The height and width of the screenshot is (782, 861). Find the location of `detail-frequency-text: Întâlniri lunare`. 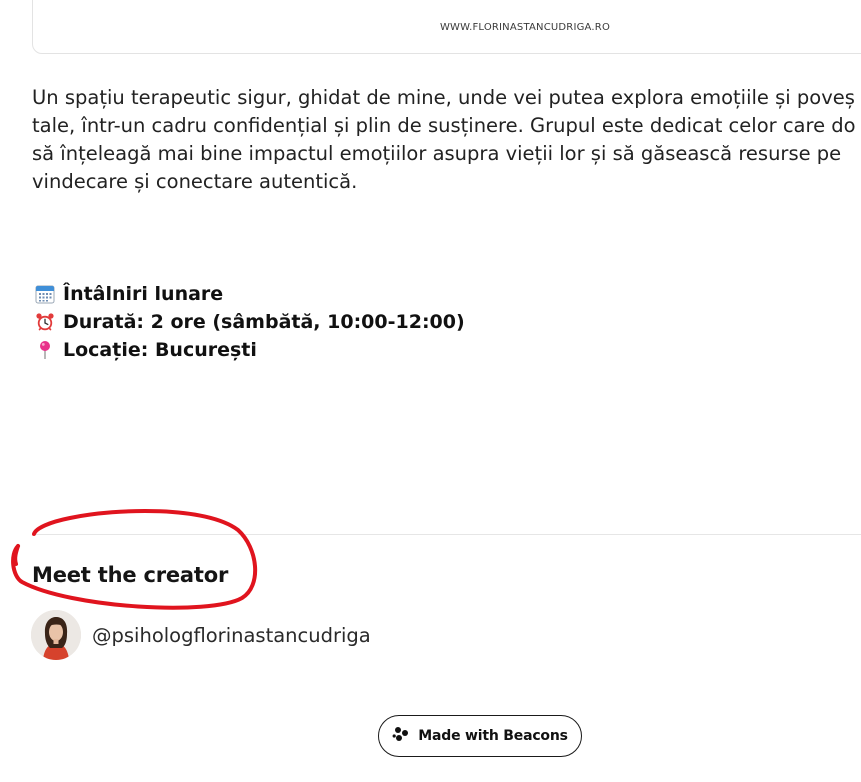

detail-frequency-text: Întâlniri lunare is located at coordinates (143, 294).